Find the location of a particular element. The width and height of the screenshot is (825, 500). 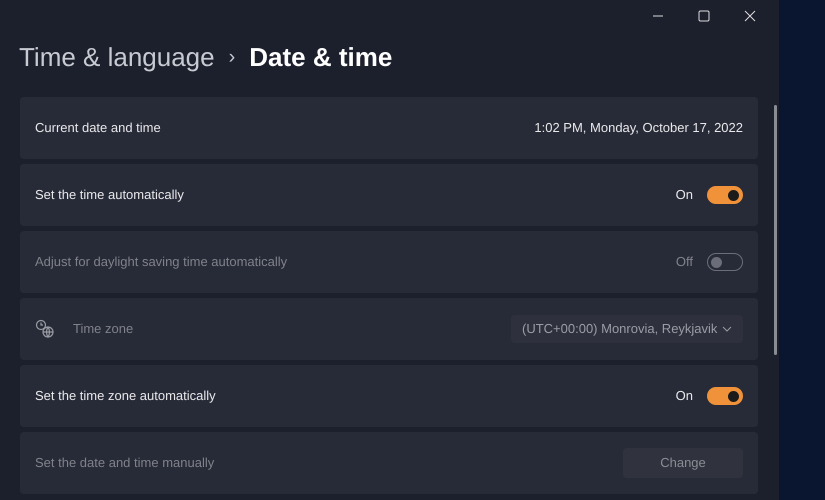

setting-label: Adjust for daylight saving time automatically is located at coordinates (161, 262).